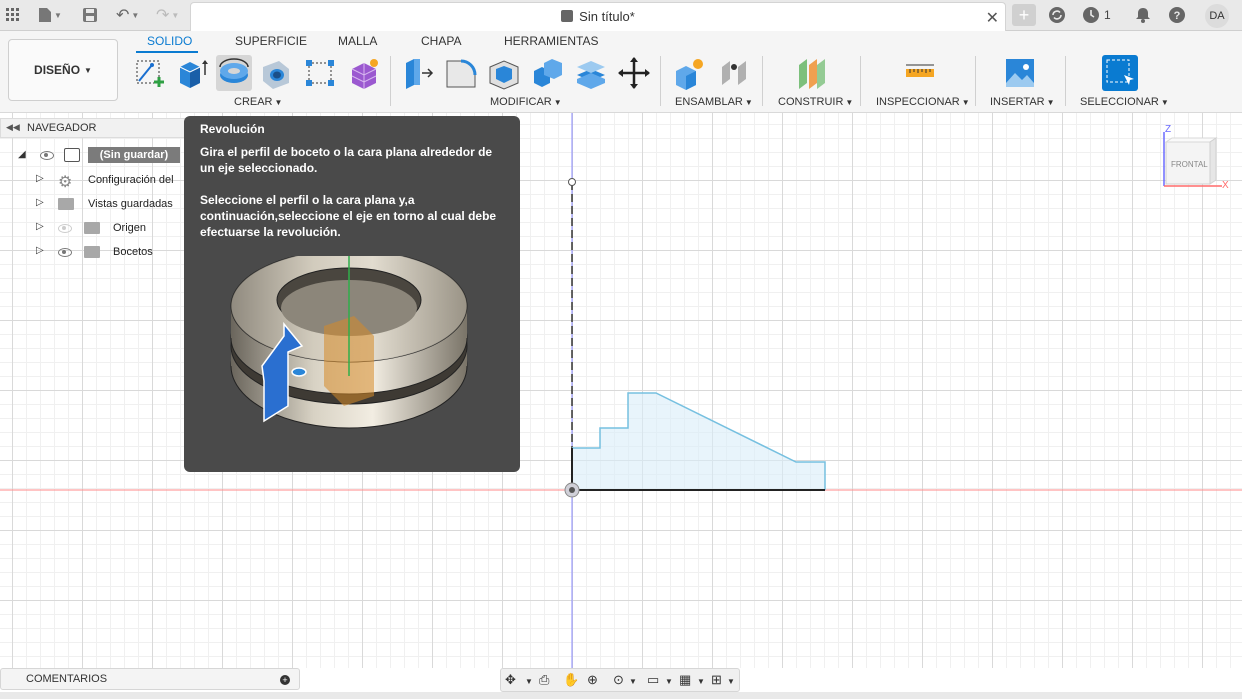  What do you see at coordinates (232, 129) in the screenshot?
I see `tooltip-title: Revolución` at bounding box center [232, 129].